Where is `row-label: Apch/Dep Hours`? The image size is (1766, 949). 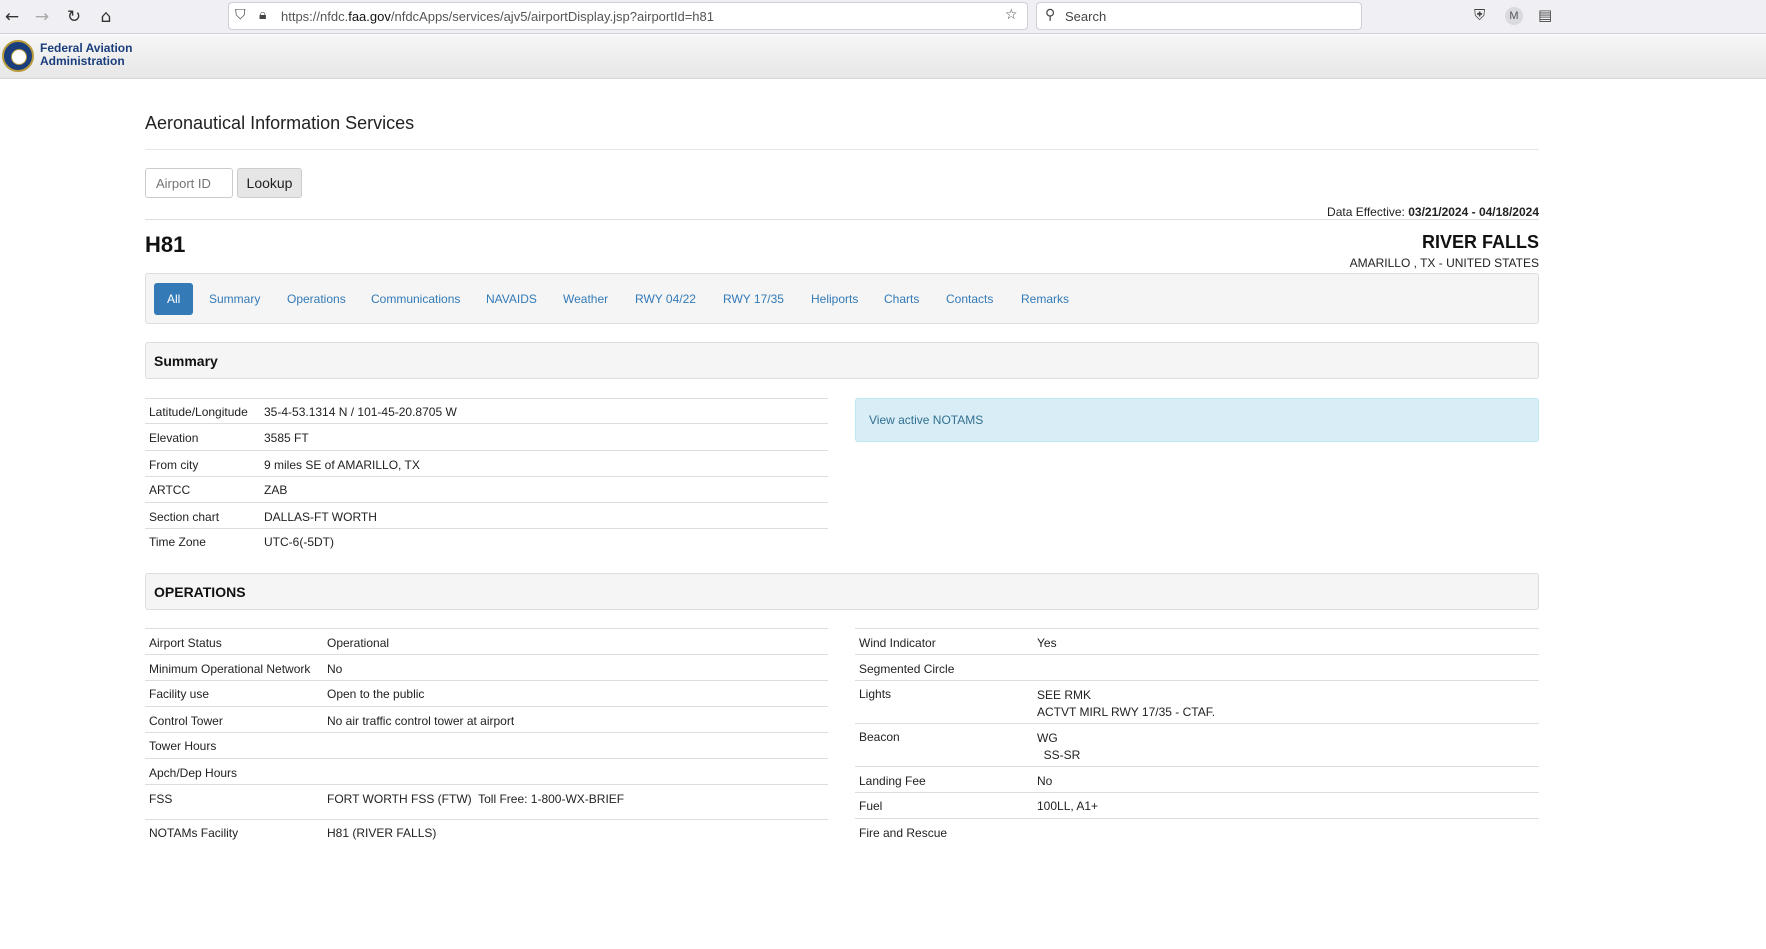 row-label: Apch/Dep Hours is located at coordinates (234, 771).